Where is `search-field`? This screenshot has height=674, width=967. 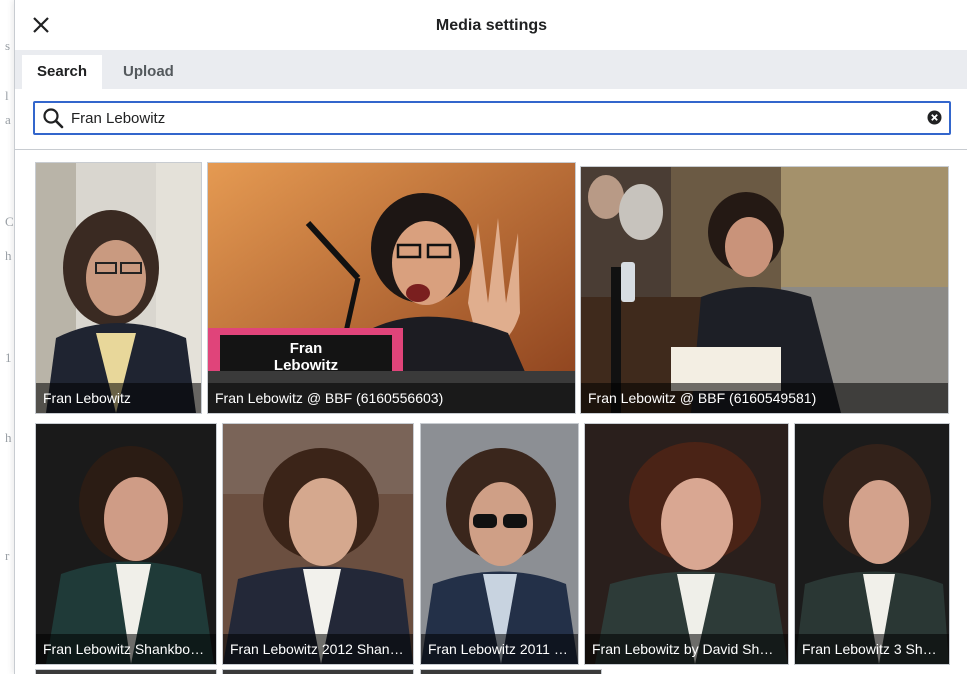
search-field is located at coordinates (492, 118).